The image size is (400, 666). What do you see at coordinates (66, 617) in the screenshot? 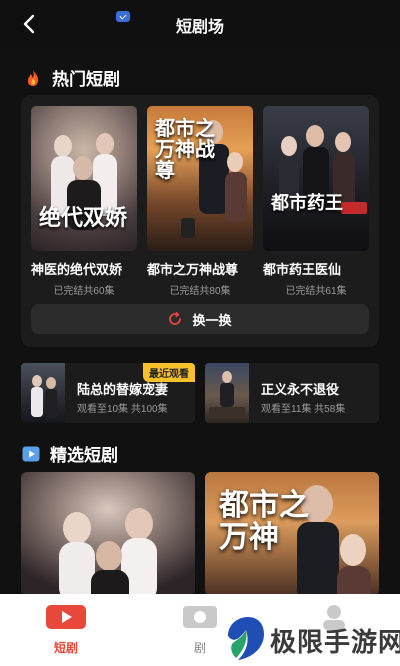
I see `tv-play-icon` at bounding box center [66, 617].